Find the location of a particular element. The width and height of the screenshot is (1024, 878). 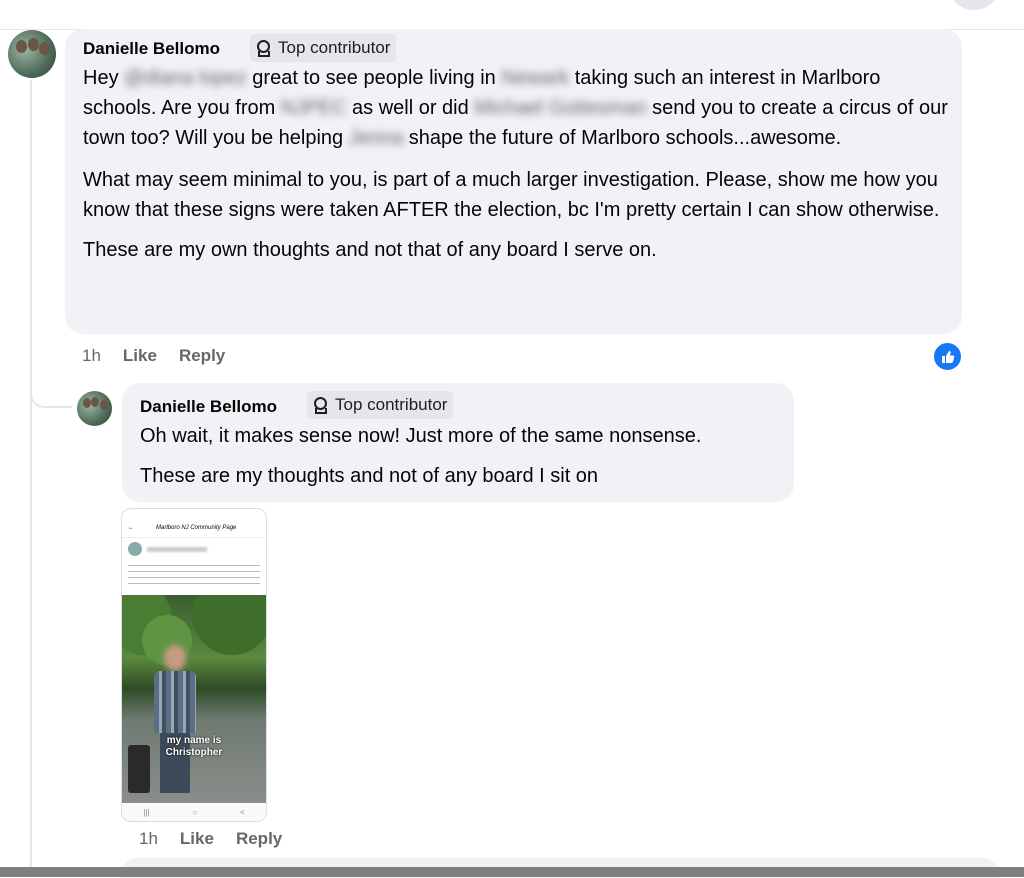

phone-app-bar: ← Marlboro NJ Community Page is located at coordinates (194, 528).